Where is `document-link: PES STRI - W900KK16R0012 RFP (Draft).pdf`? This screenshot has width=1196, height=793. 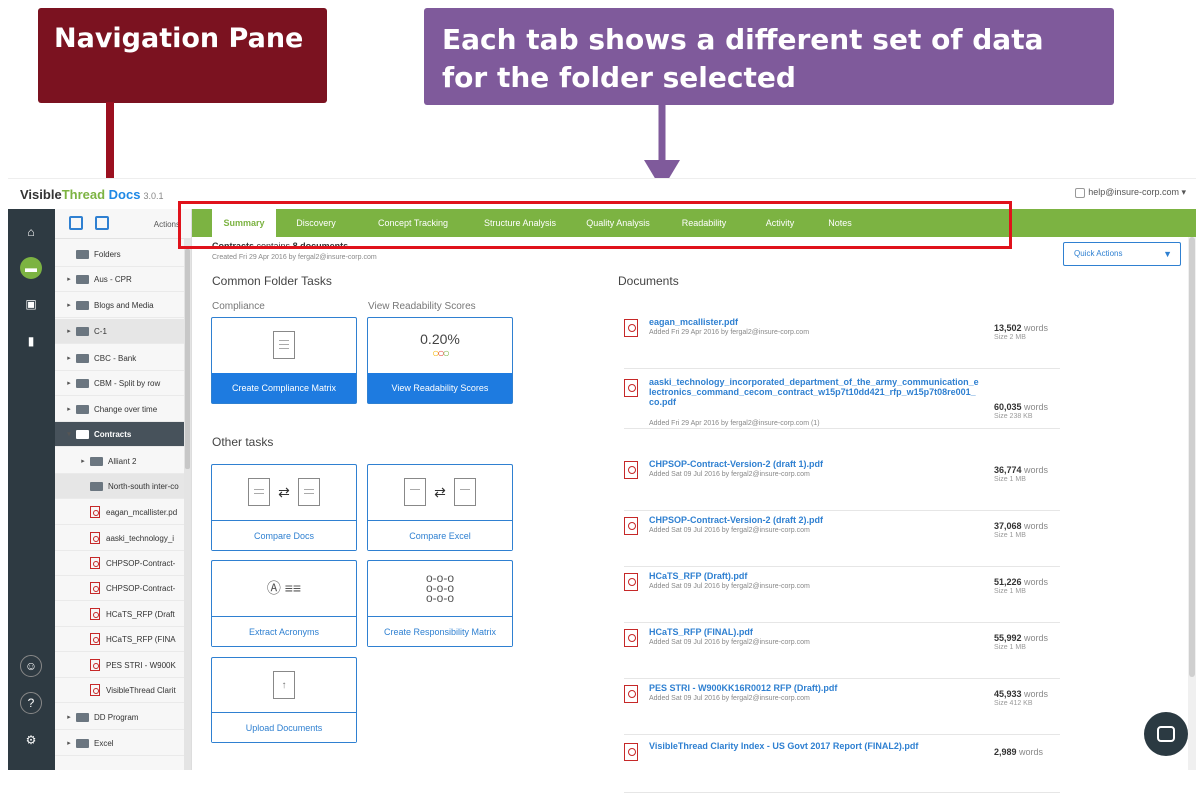 document-link: PES STRI - W900KK16R0012 RFP (Draft).pdf is located at coordinates (814, 688).